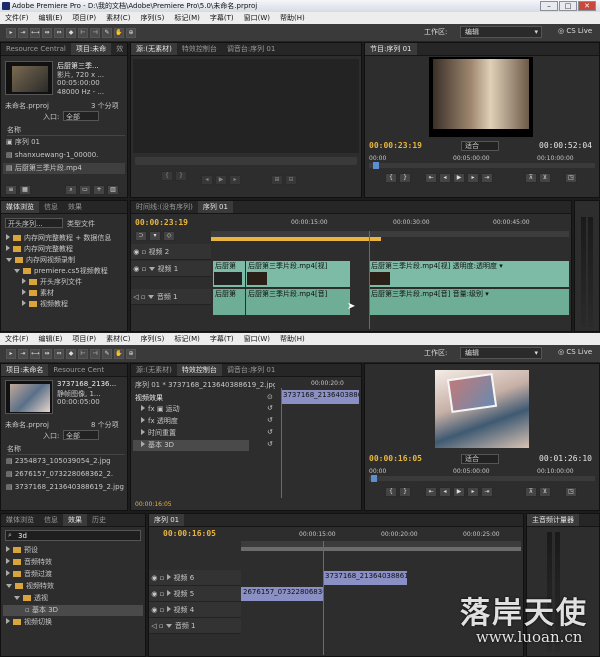 Image resolution: width=600 pixels, height=657 pixels. What do you see at coordinates (431, 178) in the screenshot?
I see `go-to-in-icon: ⇤` at bounding box center [431, 178].